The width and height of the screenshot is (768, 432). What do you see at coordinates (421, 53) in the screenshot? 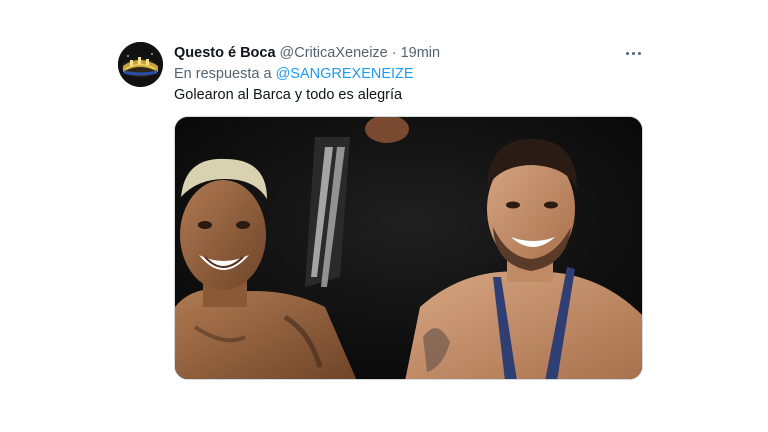
I see `timestamp: 19min` at bounding box center [421, 53].